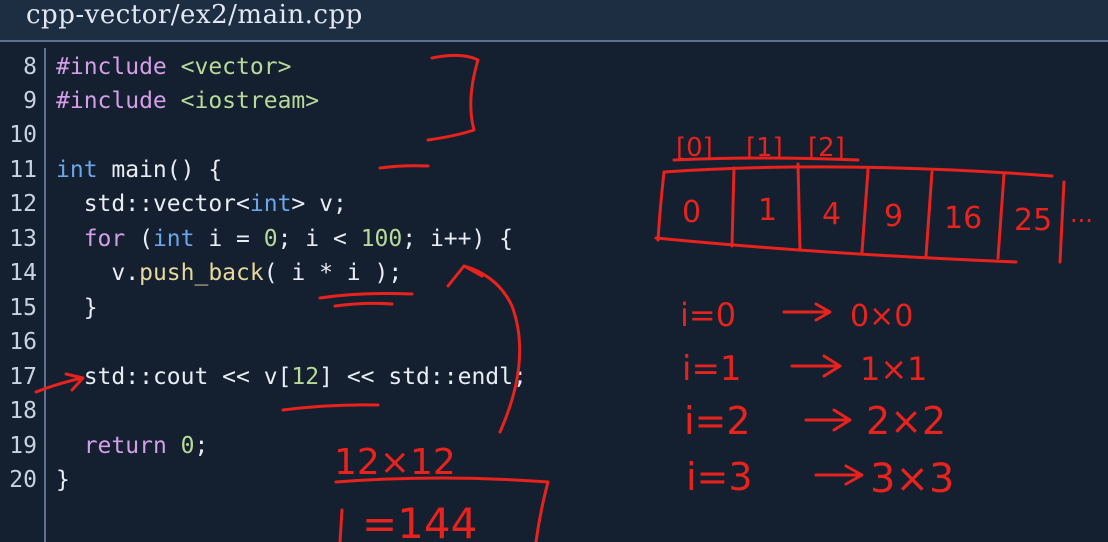  What do you see at coordinates (906, 421) in the screenshot?
I see `iteration-rhs: 2×2` at bounding box center [906, 421].